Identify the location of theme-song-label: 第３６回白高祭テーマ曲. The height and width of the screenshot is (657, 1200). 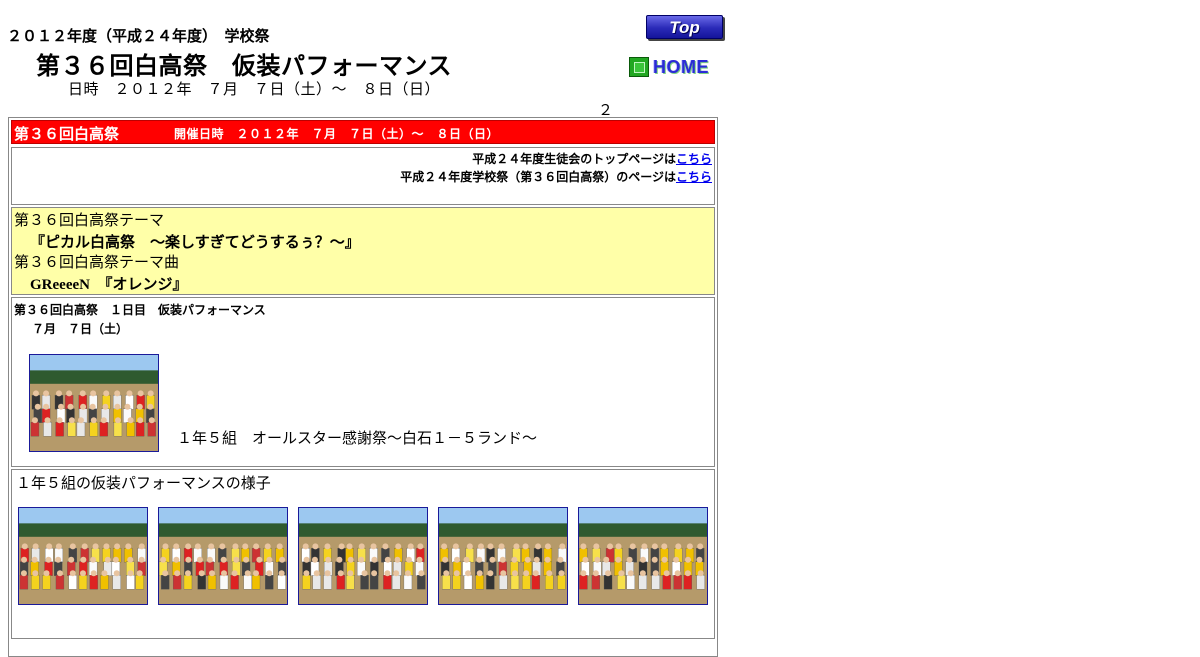
(97, 262).